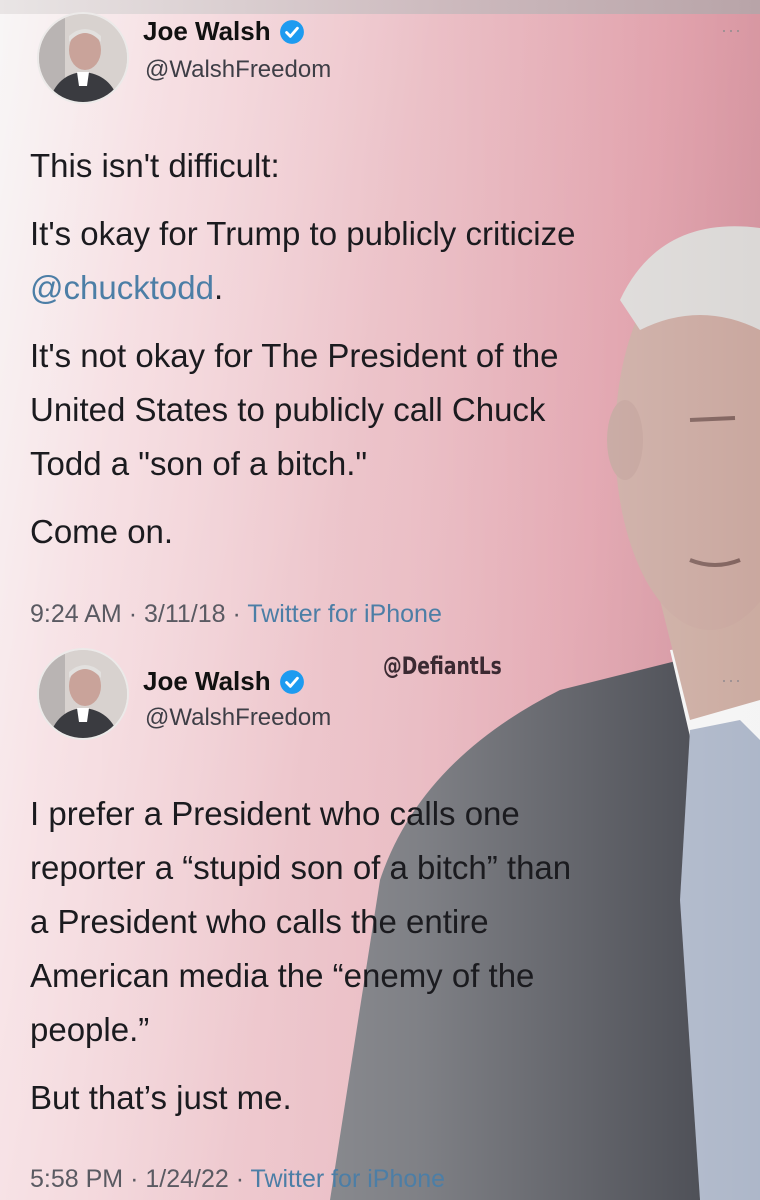 Image resolution: width=760 pixels, height=1200 pixels. I want to click on tweet-line: people.”, so click(90, 1029).